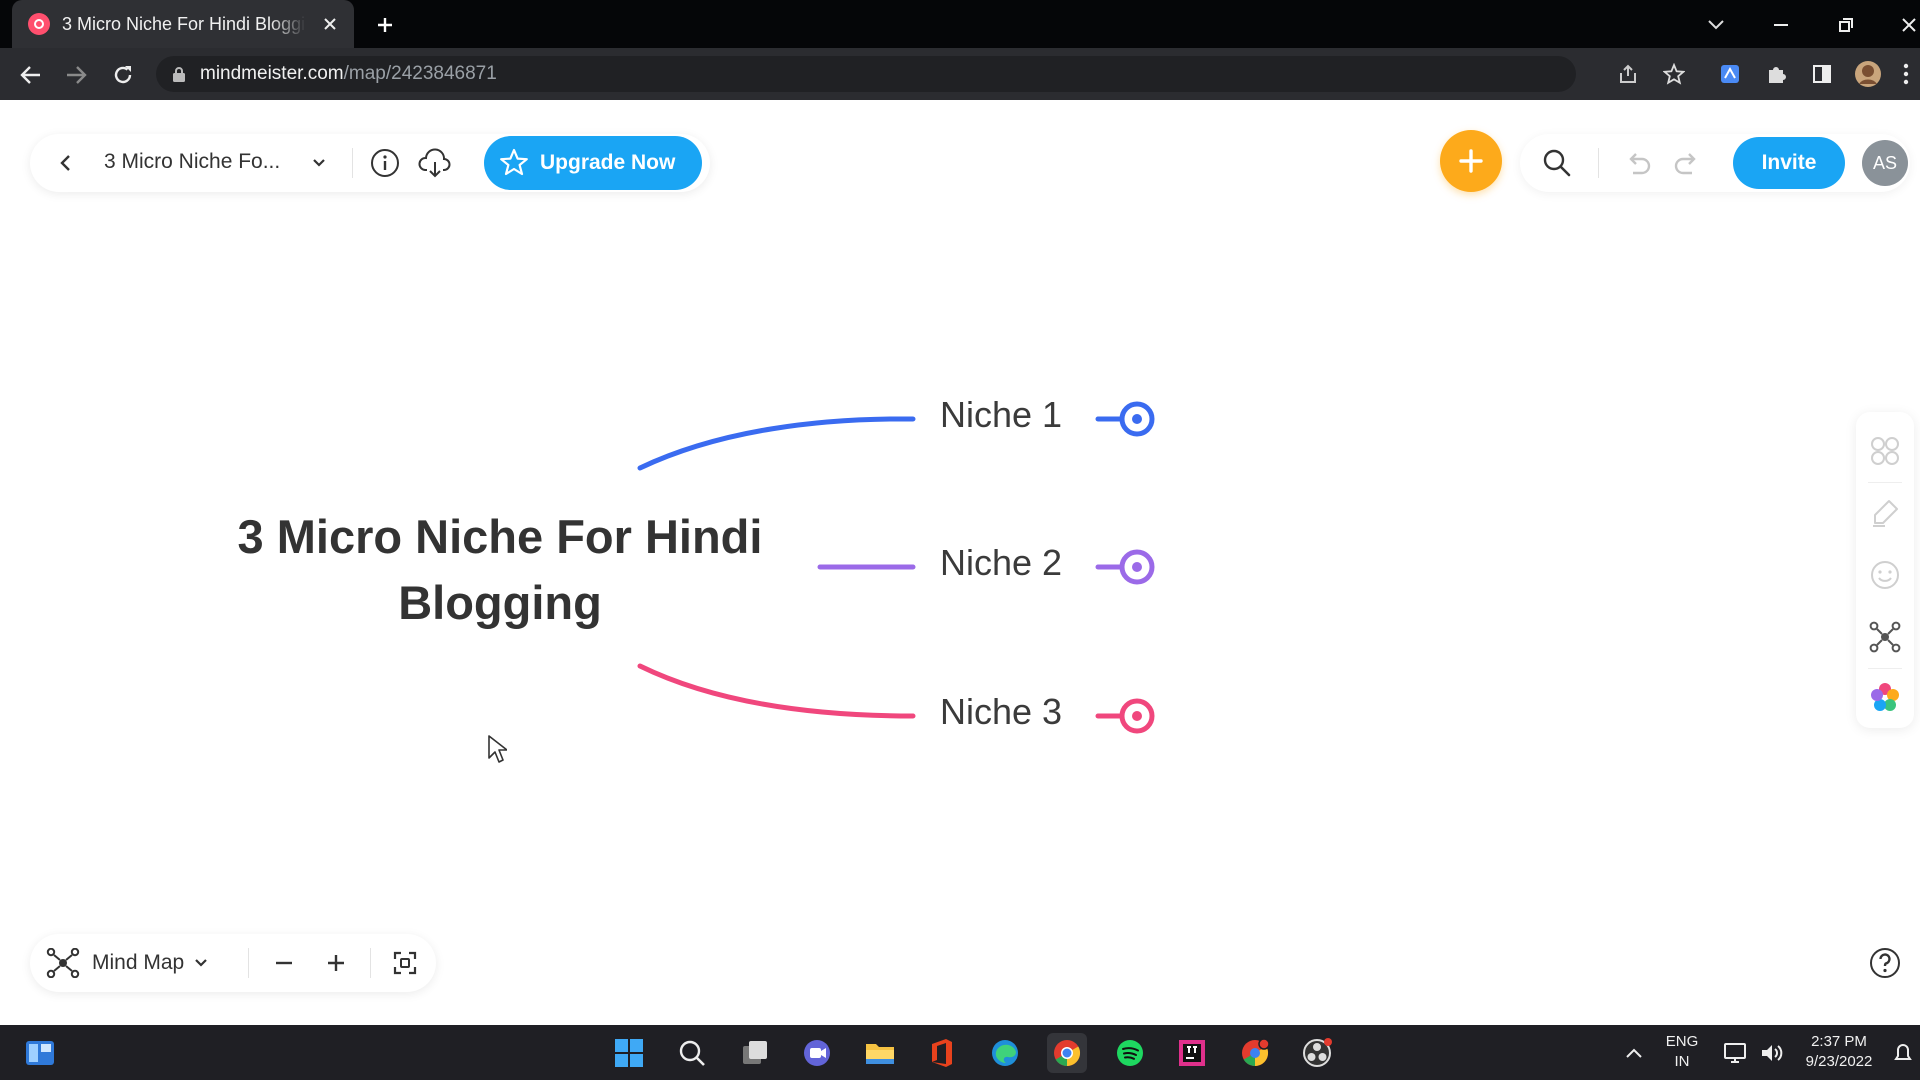 The width and height of the screenshot is (1920, 1080). Describe the element at coordinates (942, 1053) in the screenshot. I see `office-icon` at that location.